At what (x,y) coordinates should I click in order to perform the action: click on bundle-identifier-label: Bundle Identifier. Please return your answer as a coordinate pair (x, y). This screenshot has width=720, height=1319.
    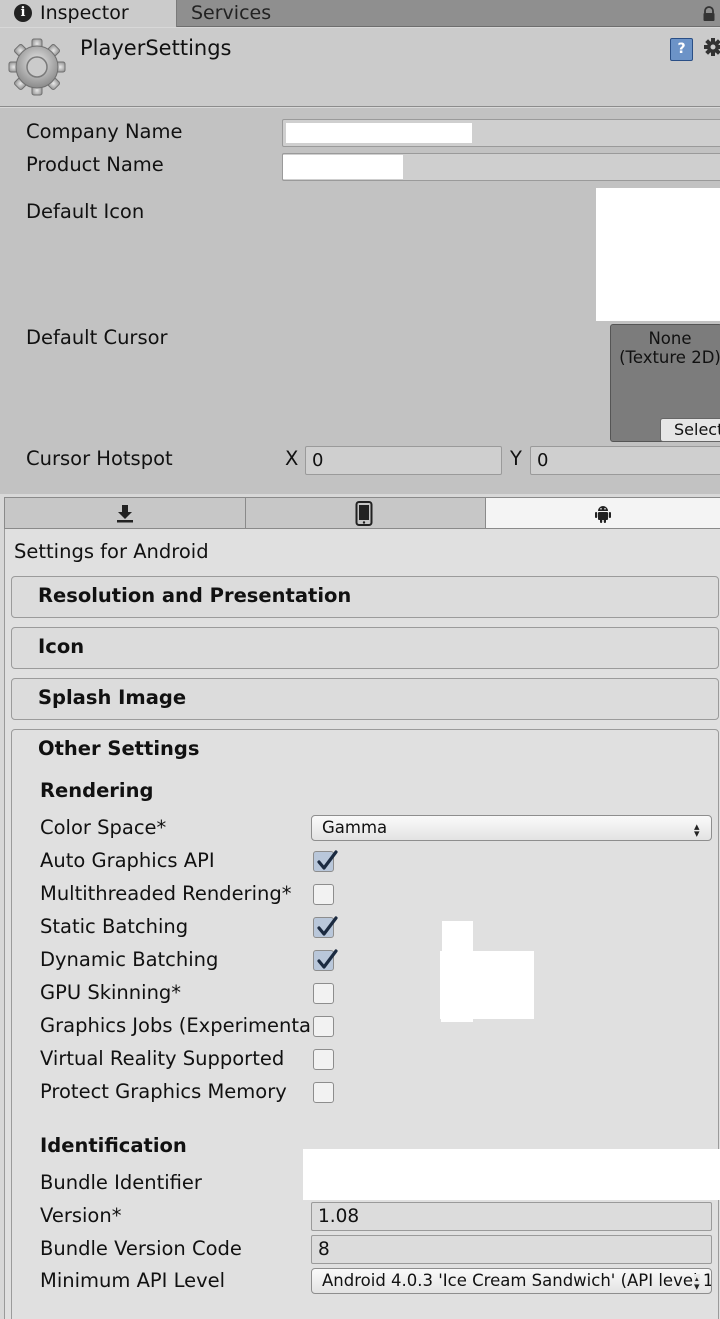
    Looking at the image, I should click on (121, 1182).